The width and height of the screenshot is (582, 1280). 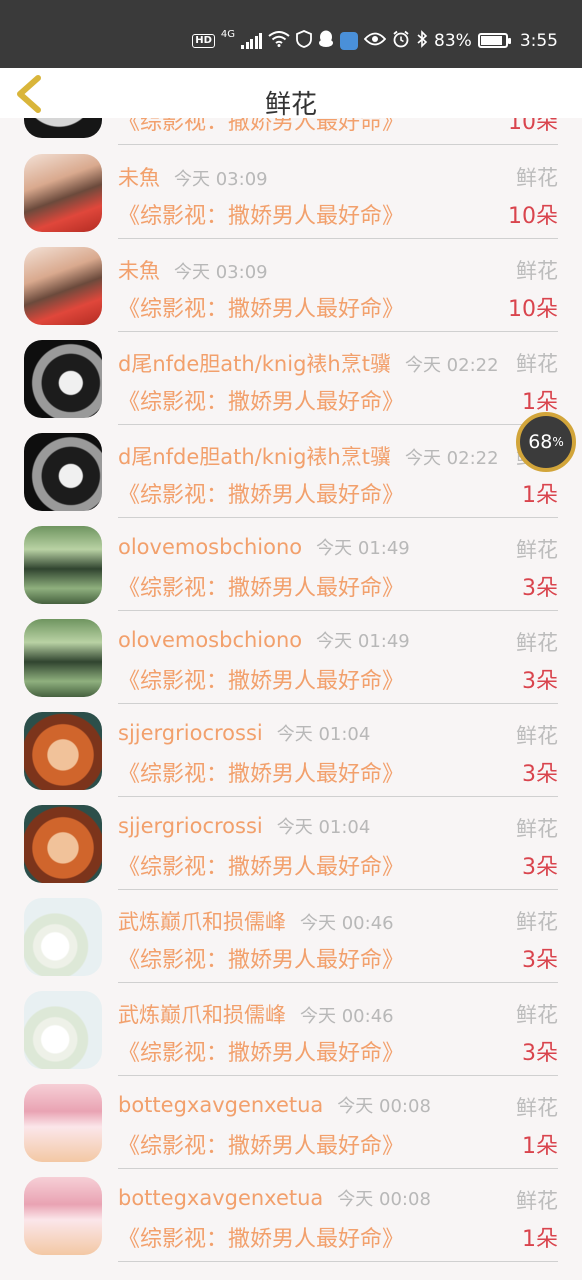 I want to click on nav-header: 鲜花, so click(x=291, y=94).